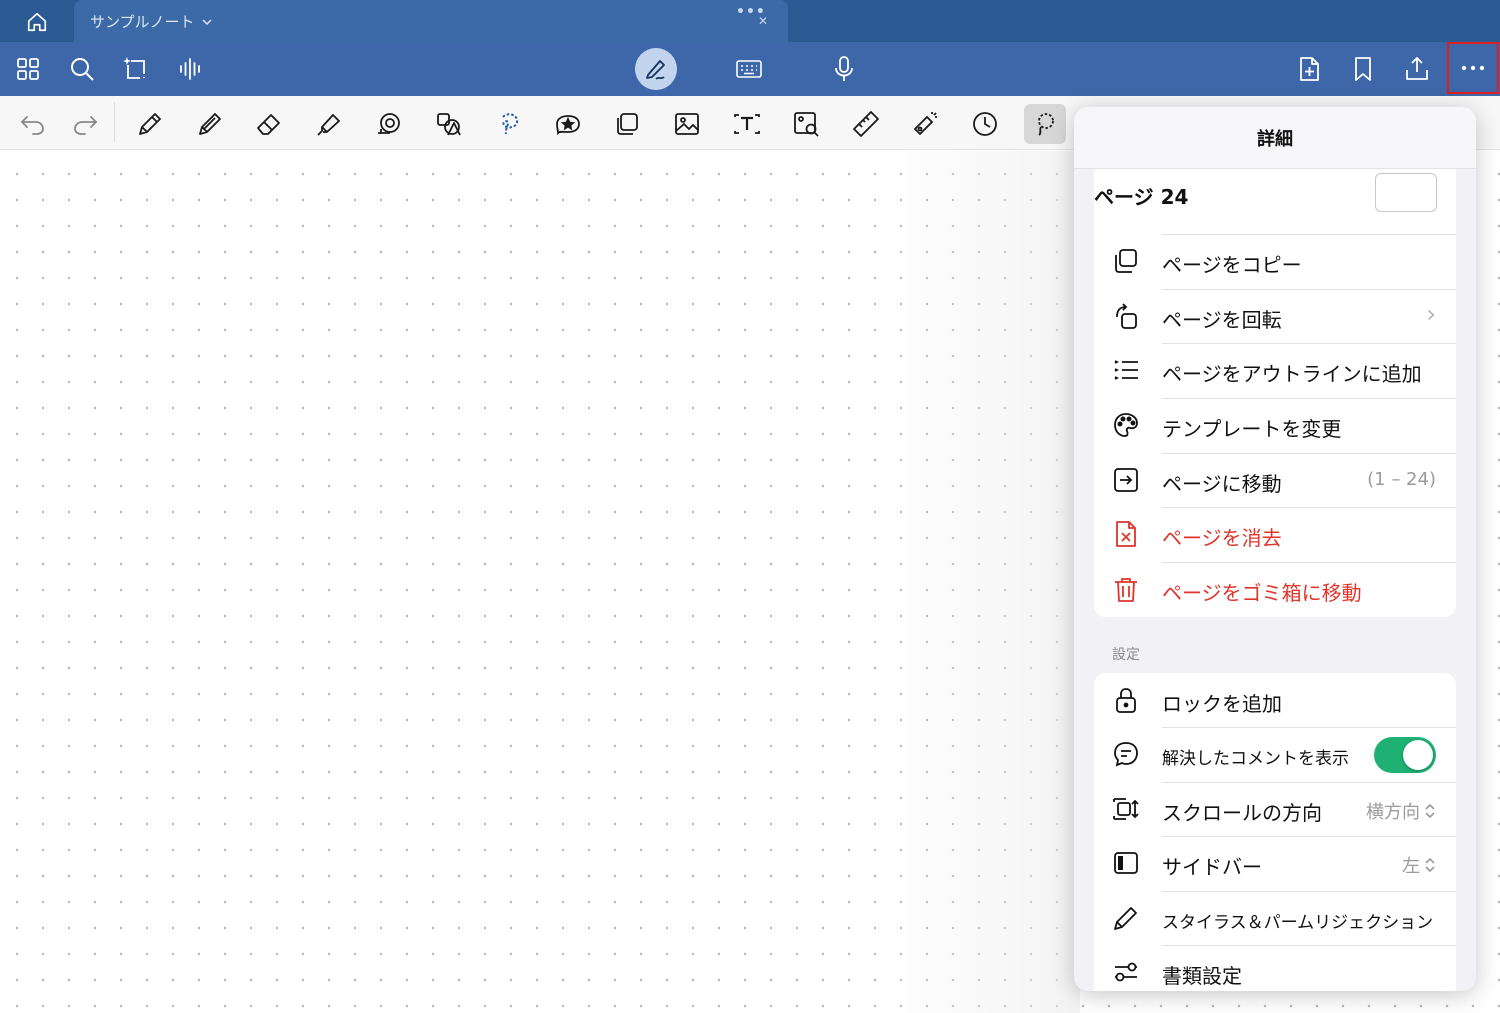 This screenshot has width=1500, height=1013. Describe the element at coordinates (1222, 704) in the screenshot. I see `add-lock-label: ロックを追加` at that location.